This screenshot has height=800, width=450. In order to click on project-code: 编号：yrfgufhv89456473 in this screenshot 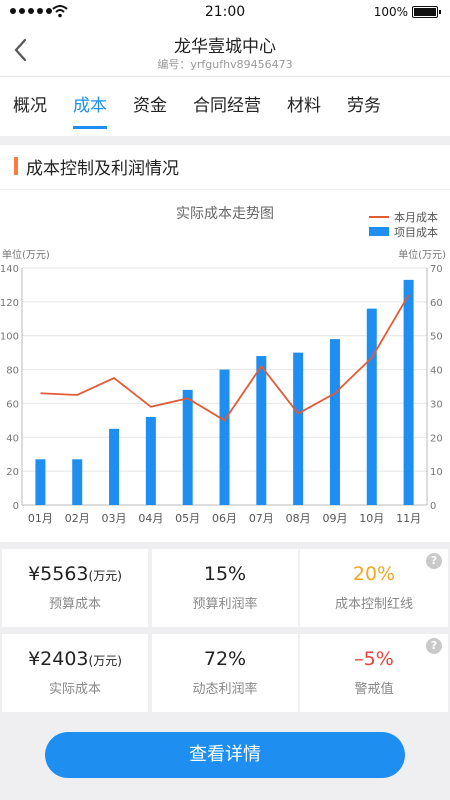, I will do `click(225, 64)`.